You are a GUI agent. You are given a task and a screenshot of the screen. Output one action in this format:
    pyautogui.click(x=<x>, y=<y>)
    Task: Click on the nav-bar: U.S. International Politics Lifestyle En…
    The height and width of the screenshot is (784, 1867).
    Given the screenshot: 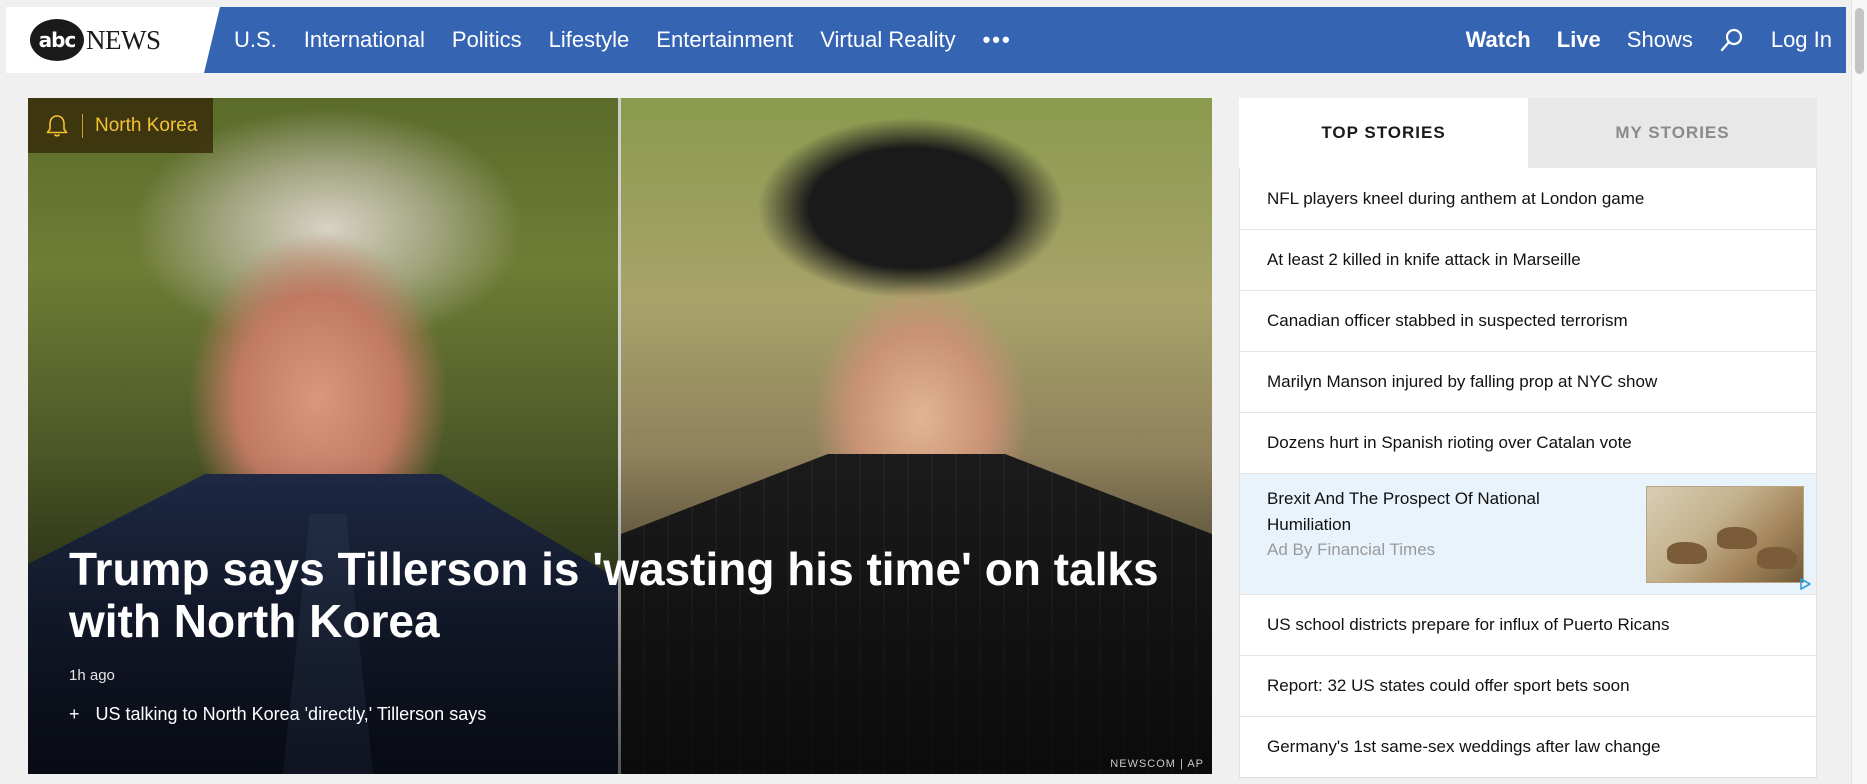 What is the action you would take?
    pyautogui.click(x=1025, y=40)
    